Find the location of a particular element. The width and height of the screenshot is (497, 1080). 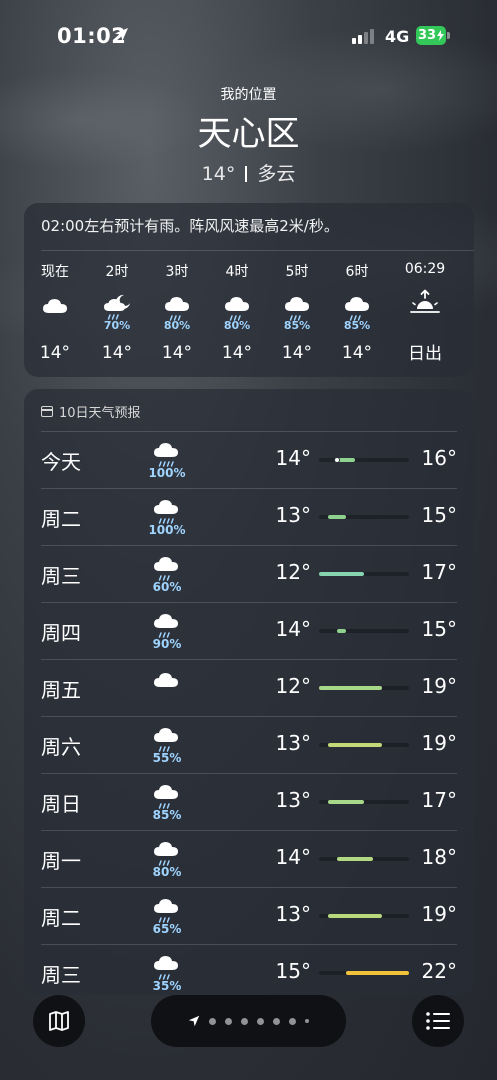

hour-label: 06:29 is located at coordinates (425, 269).